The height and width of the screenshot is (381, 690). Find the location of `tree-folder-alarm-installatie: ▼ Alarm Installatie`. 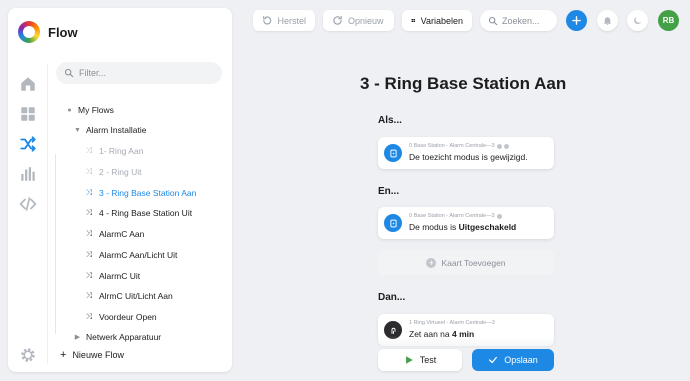

tree-folder-alarm-installatie: ▼ Alarm Installatie is located at coordinates (110, 130).